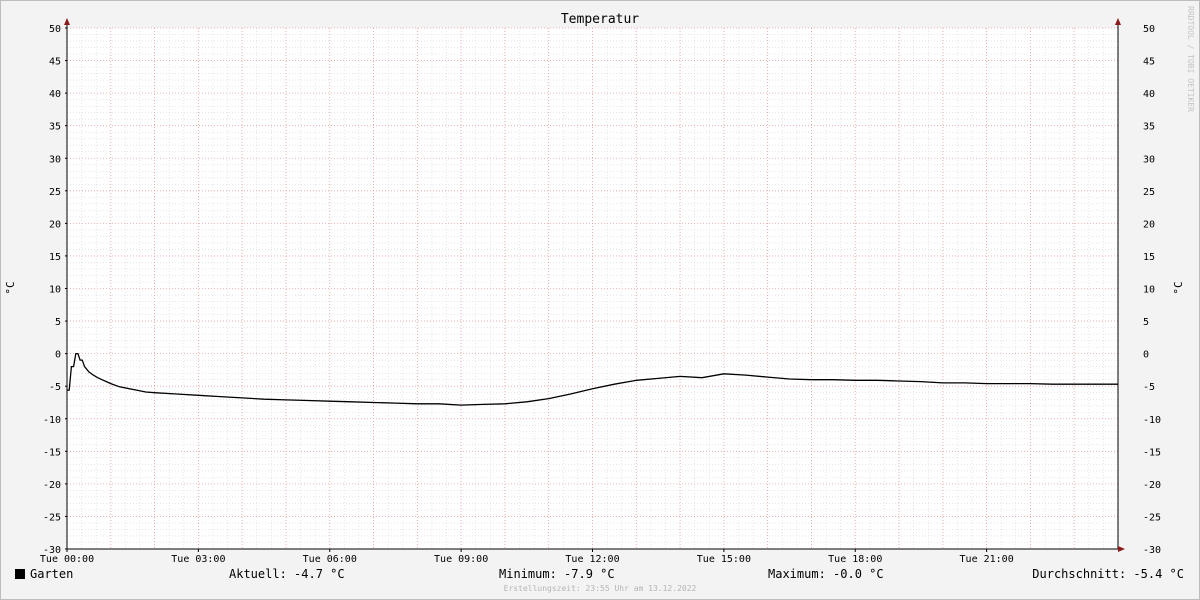 Image resolution: width=1200 pixels, height=600 pixels. I want to click on y-tick-label-right: 5, so click(1146, 322).